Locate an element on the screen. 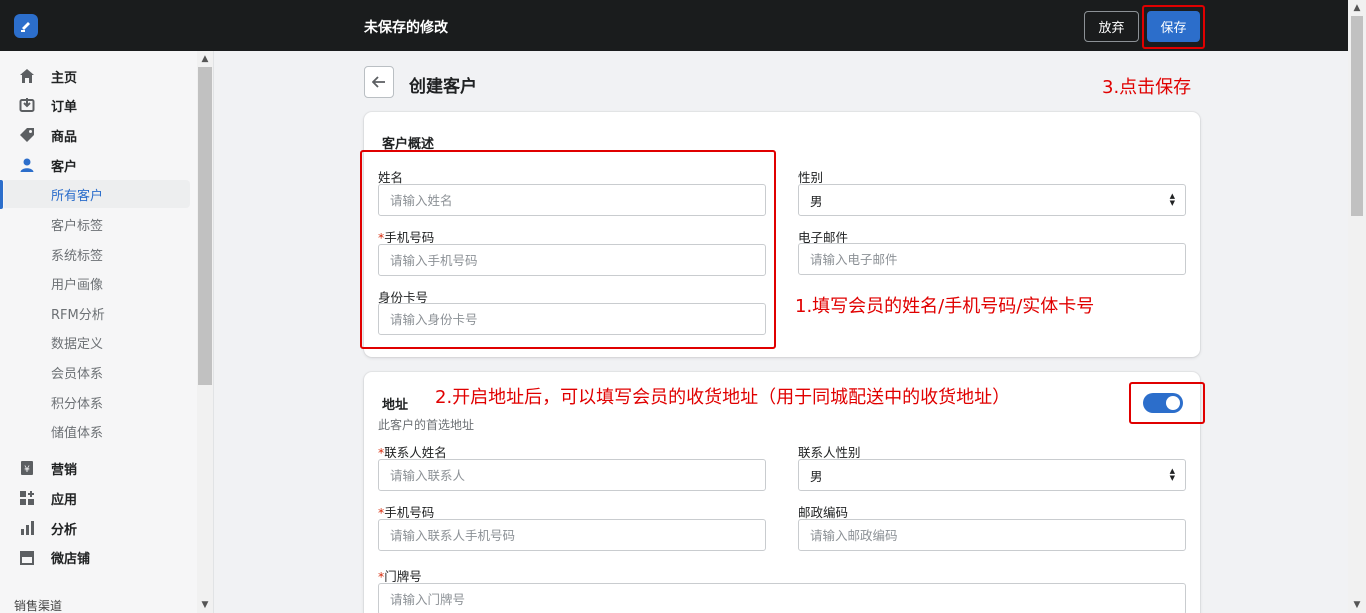 The image size is (1366, 613). top-bar: 未保存的修改 放弃 保存 is located at coordinates (674, 25).